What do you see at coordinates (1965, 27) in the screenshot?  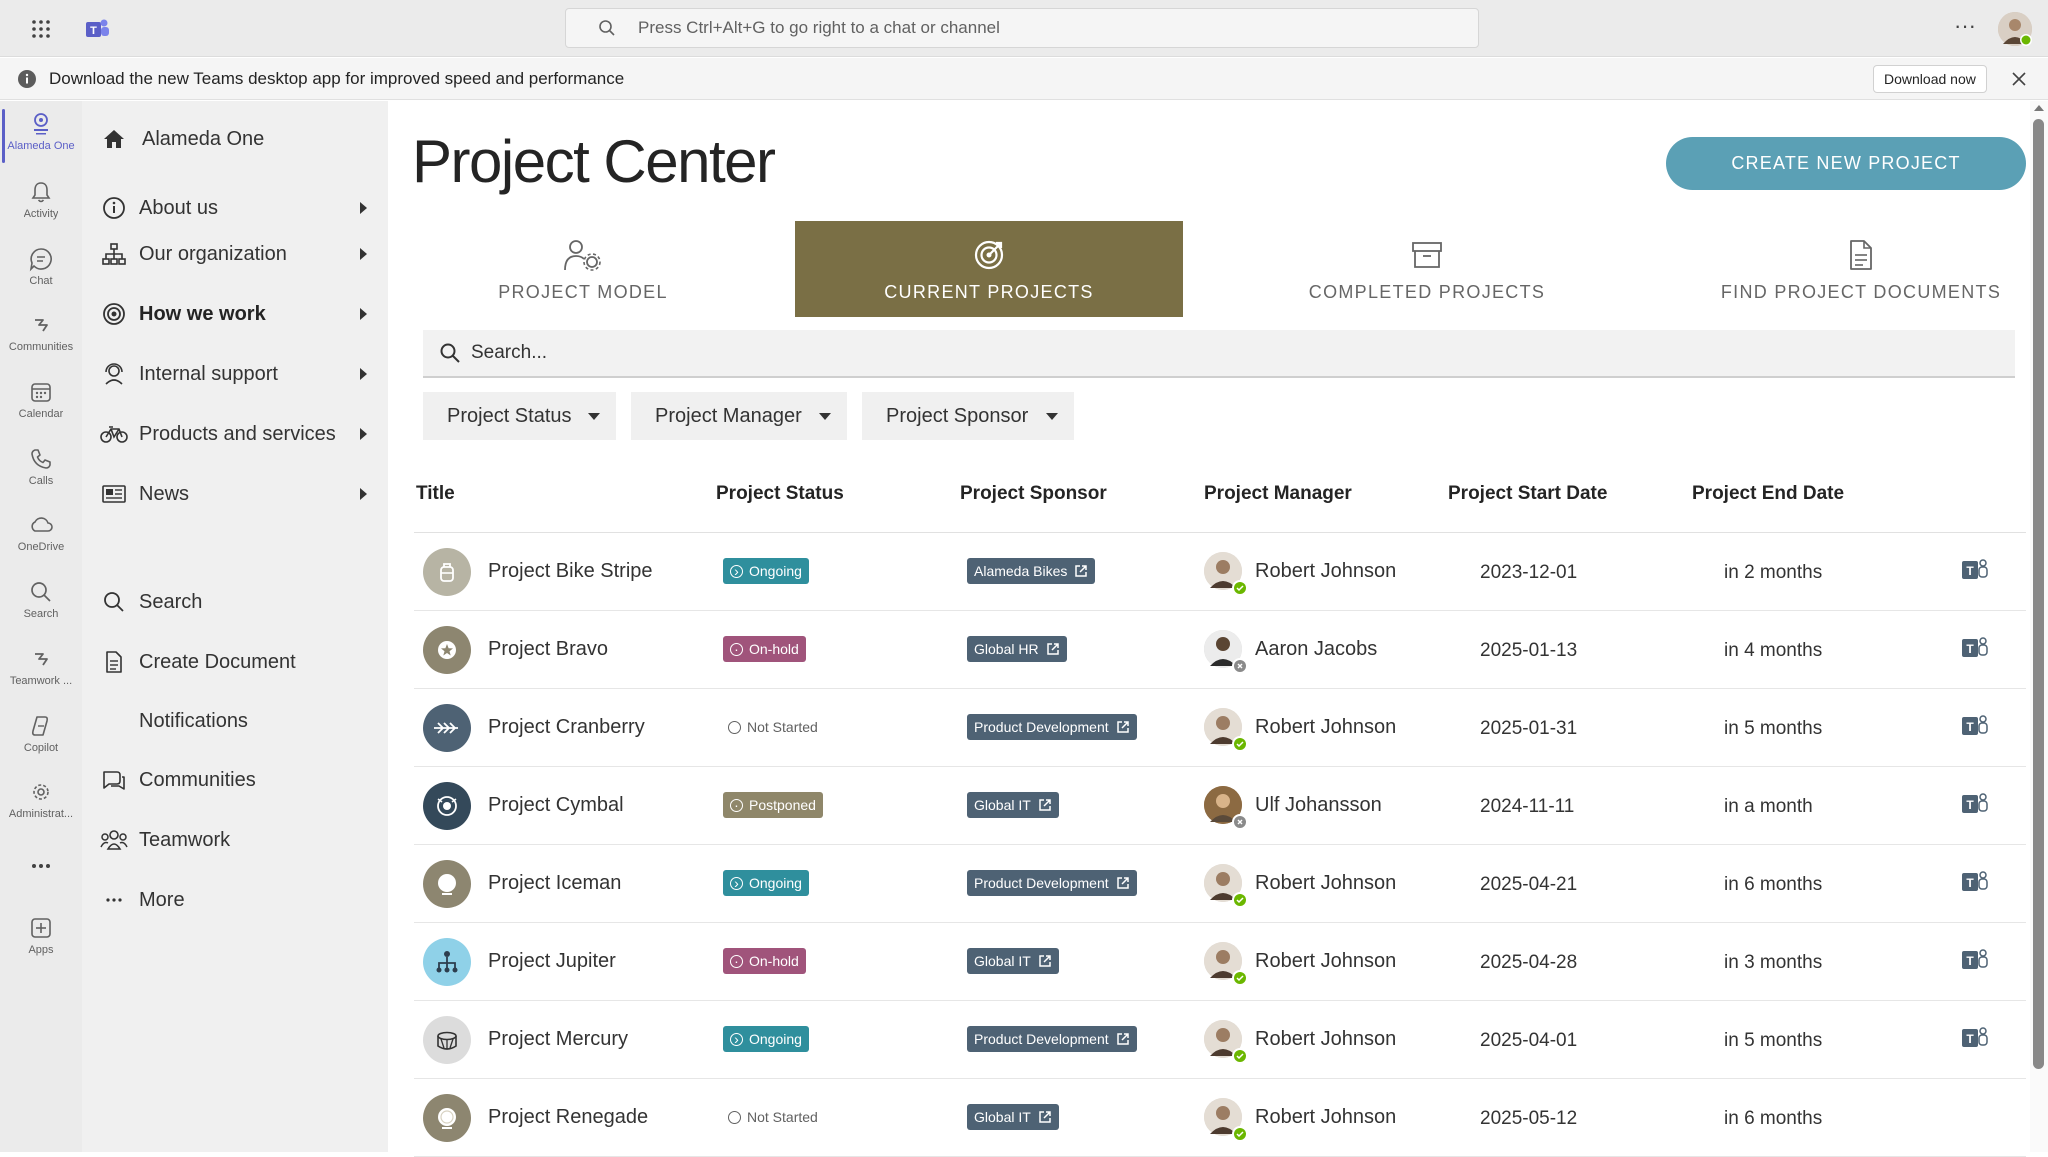 I see `more-options-icon: ···` at bounding box center [1965, 27].